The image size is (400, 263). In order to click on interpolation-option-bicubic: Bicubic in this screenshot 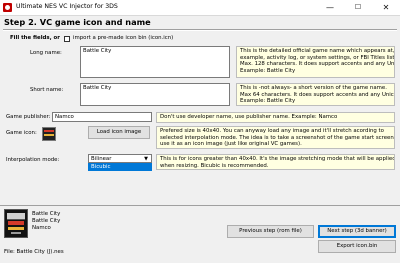, I will do `click(120, 167)`.